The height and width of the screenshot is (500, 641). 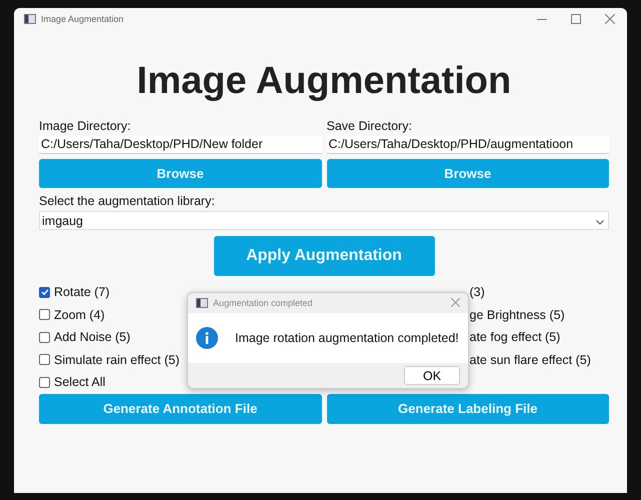 What do you see at coordinates (79, 315) in the screenshot?
I see `checkbox-label: Zoom (4)` at bounding box center [79, 315].